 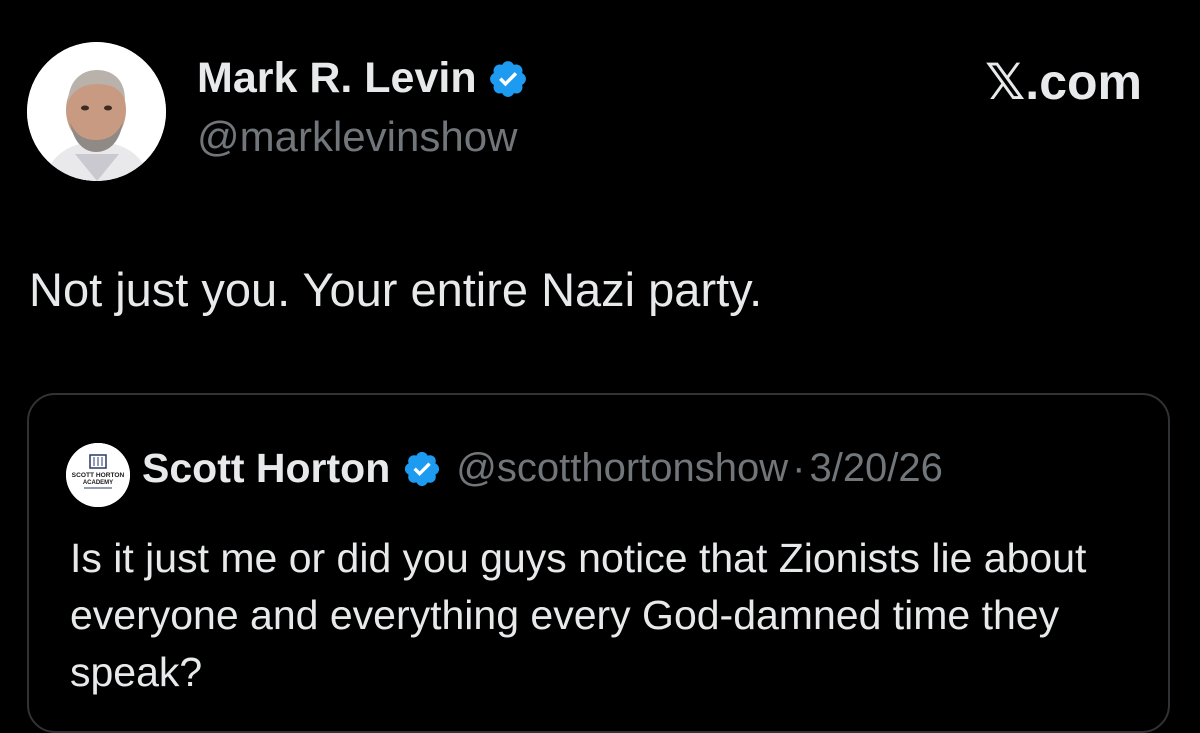 I want to click on academy-logo-icon: SCOTT HORTON ACADEMY, so click(x=98, y=475).